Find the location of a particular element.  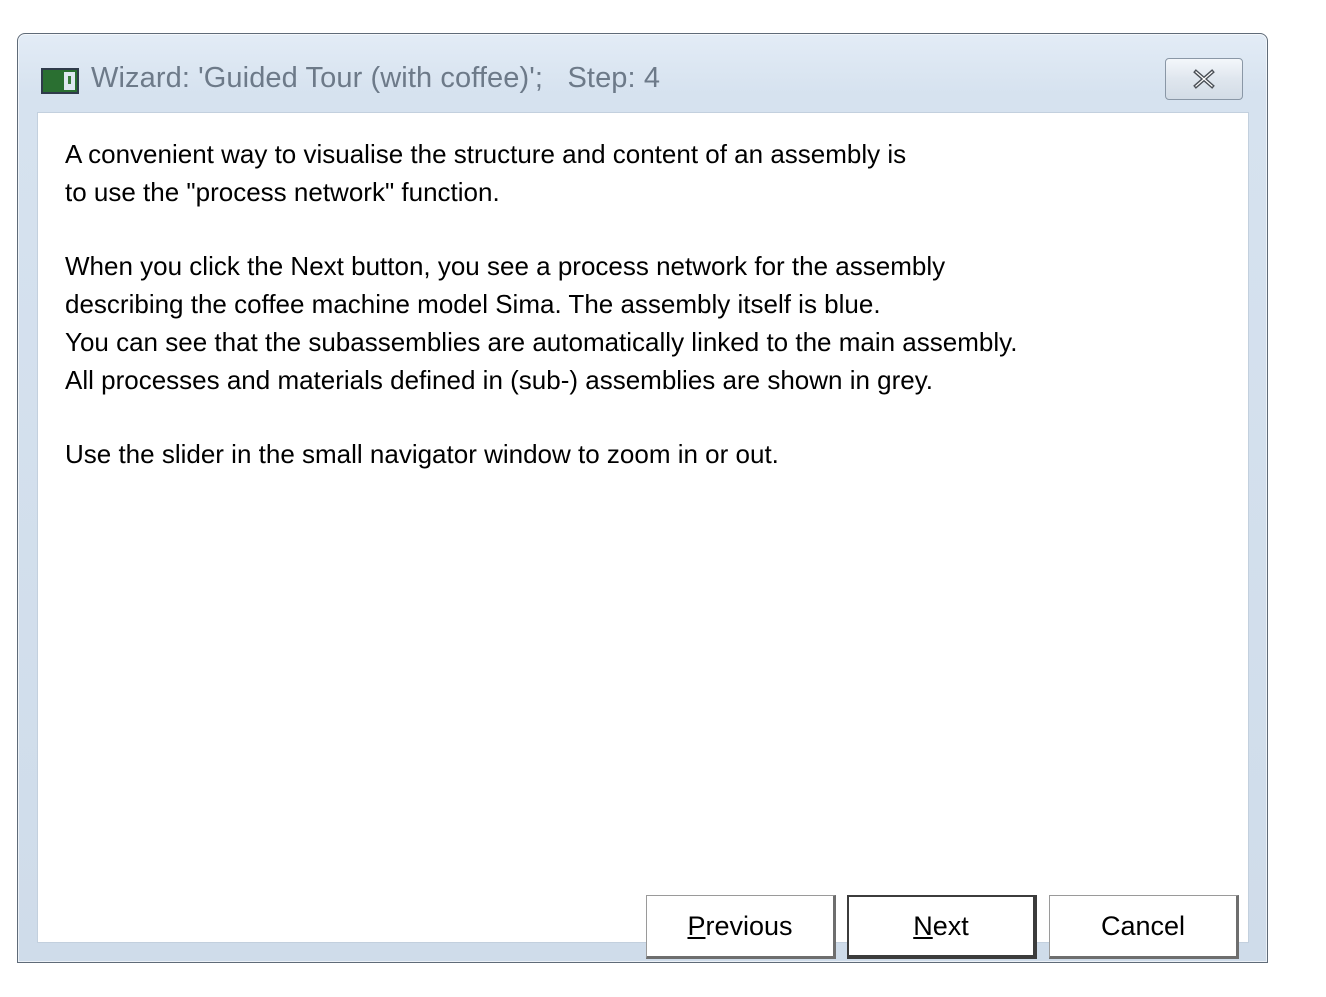

next-button: Next is located at coordinates (942, 927).